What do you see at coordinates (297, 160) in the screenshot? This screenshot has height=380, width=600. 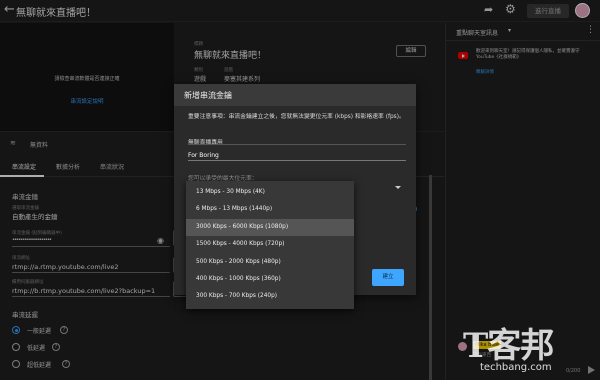 I see `key-name-underline` at bounding box center [297, 160].